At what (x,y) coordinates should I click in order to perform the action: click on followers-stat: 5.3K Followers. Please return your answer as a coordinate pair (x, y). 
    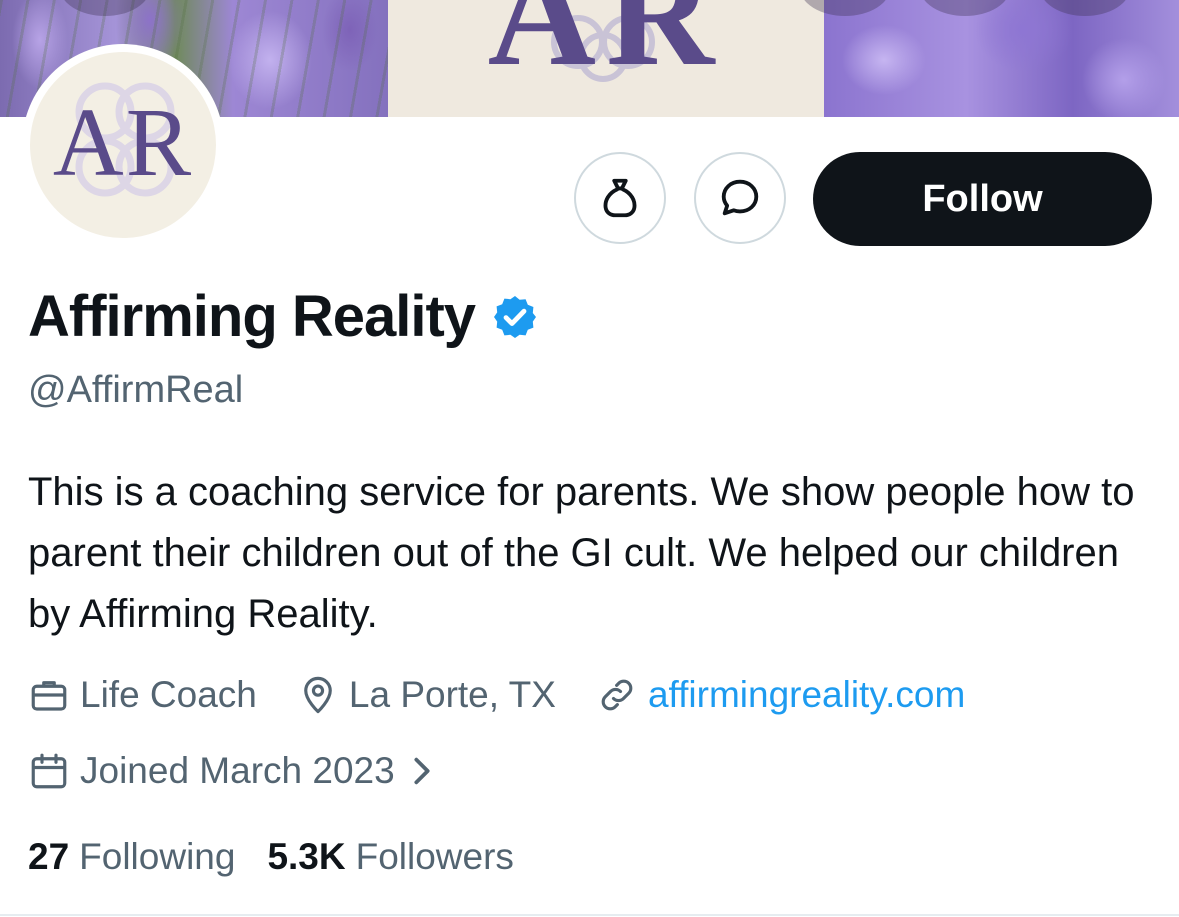
    Looking at the image, I should click on (390, 857).